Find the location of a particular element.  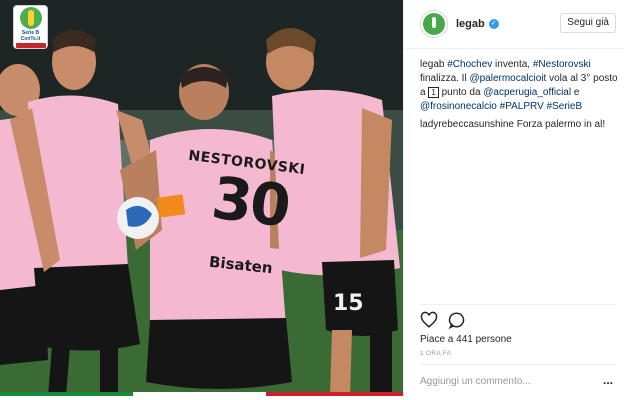

verified-badge-icon: ✓ is located at coordinates (493, 24).